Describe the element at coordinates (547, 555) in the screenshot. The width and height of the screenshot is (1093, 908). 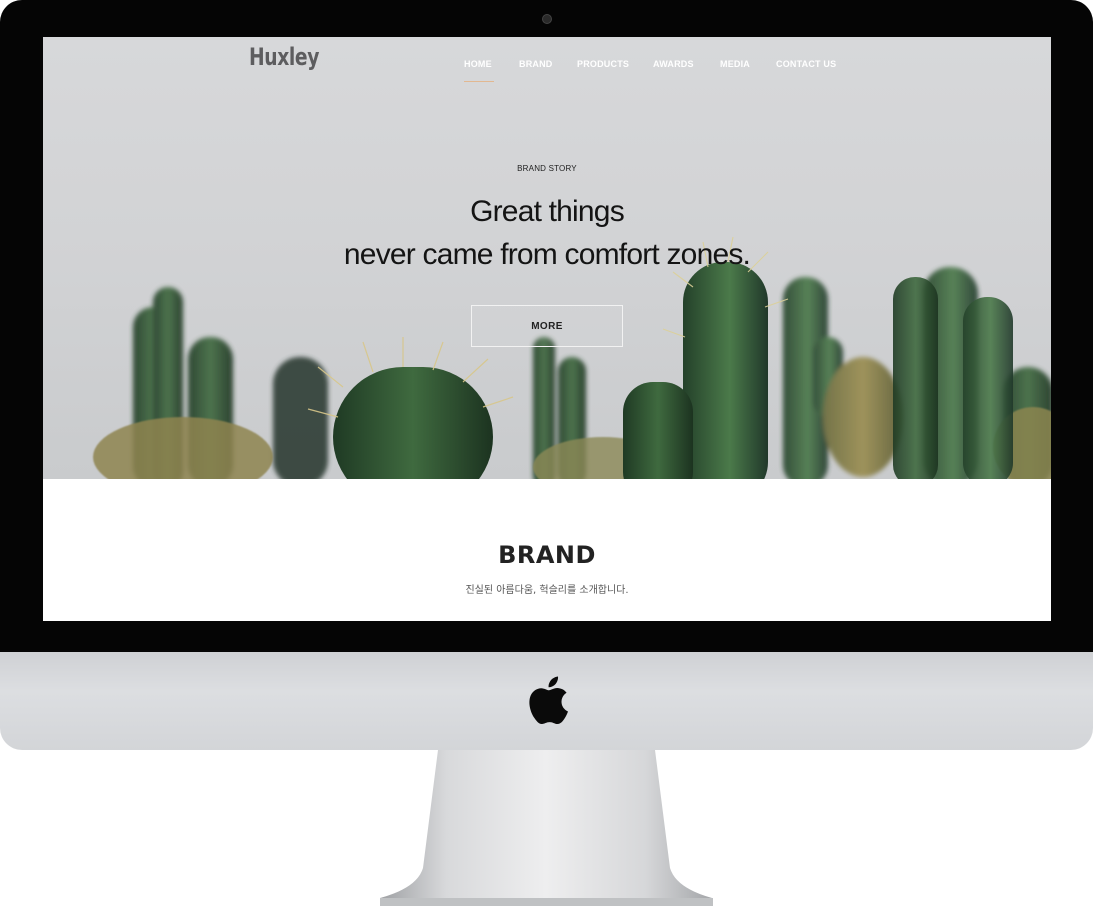
I see `brand-title: BRAND` at that location.